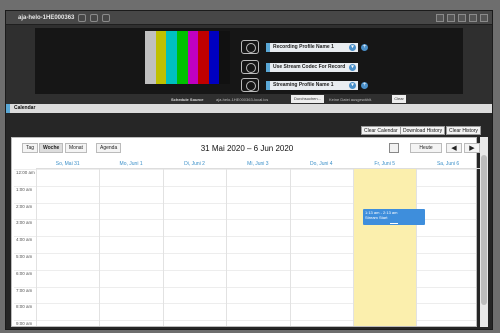  I want to click on clear-calendar-button: Clear Calendar, so click(381, 130).